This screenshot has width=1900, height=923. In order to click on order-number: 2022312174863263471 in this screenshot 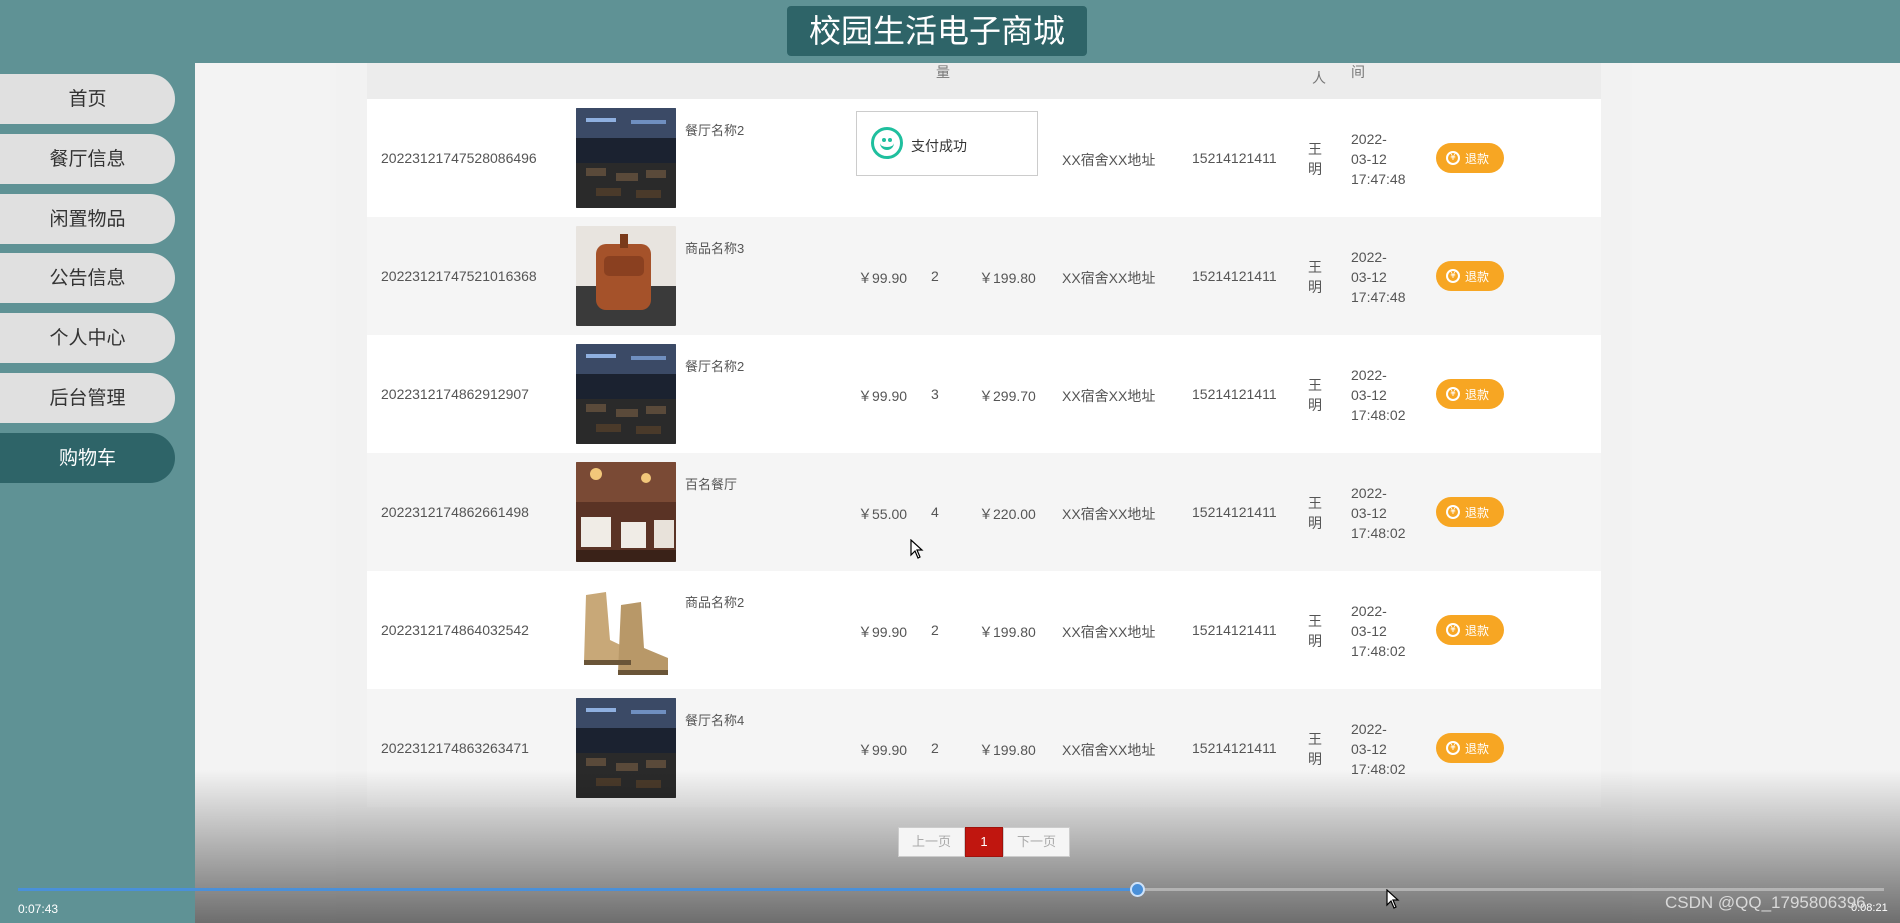, I will do `click(455, 748)`.